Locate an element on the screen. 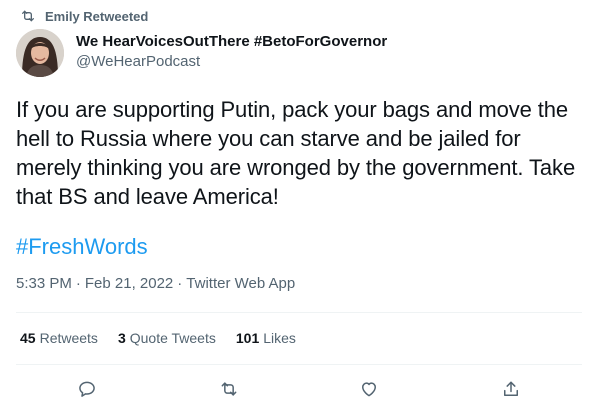  avatar-image is located at coordinates (40, 53).